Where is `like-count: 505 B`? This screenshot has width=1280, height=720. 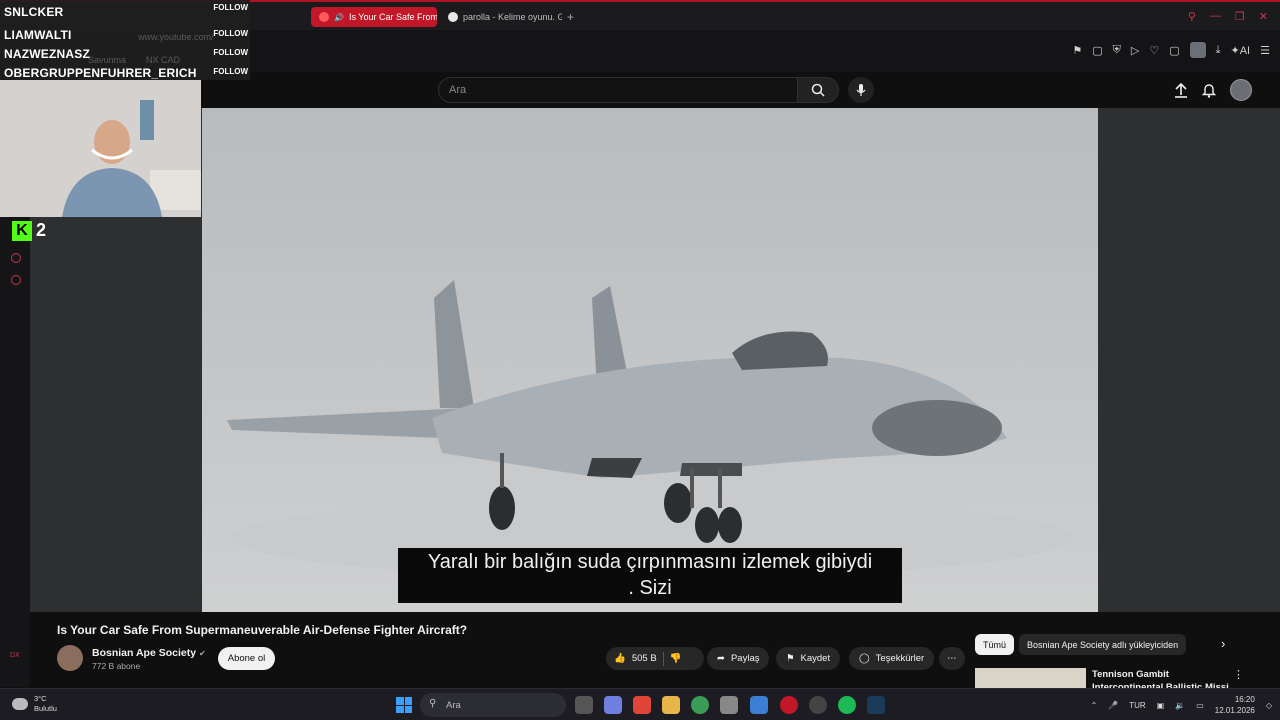
like-count: 505 B is located at coordinates (644, 658).